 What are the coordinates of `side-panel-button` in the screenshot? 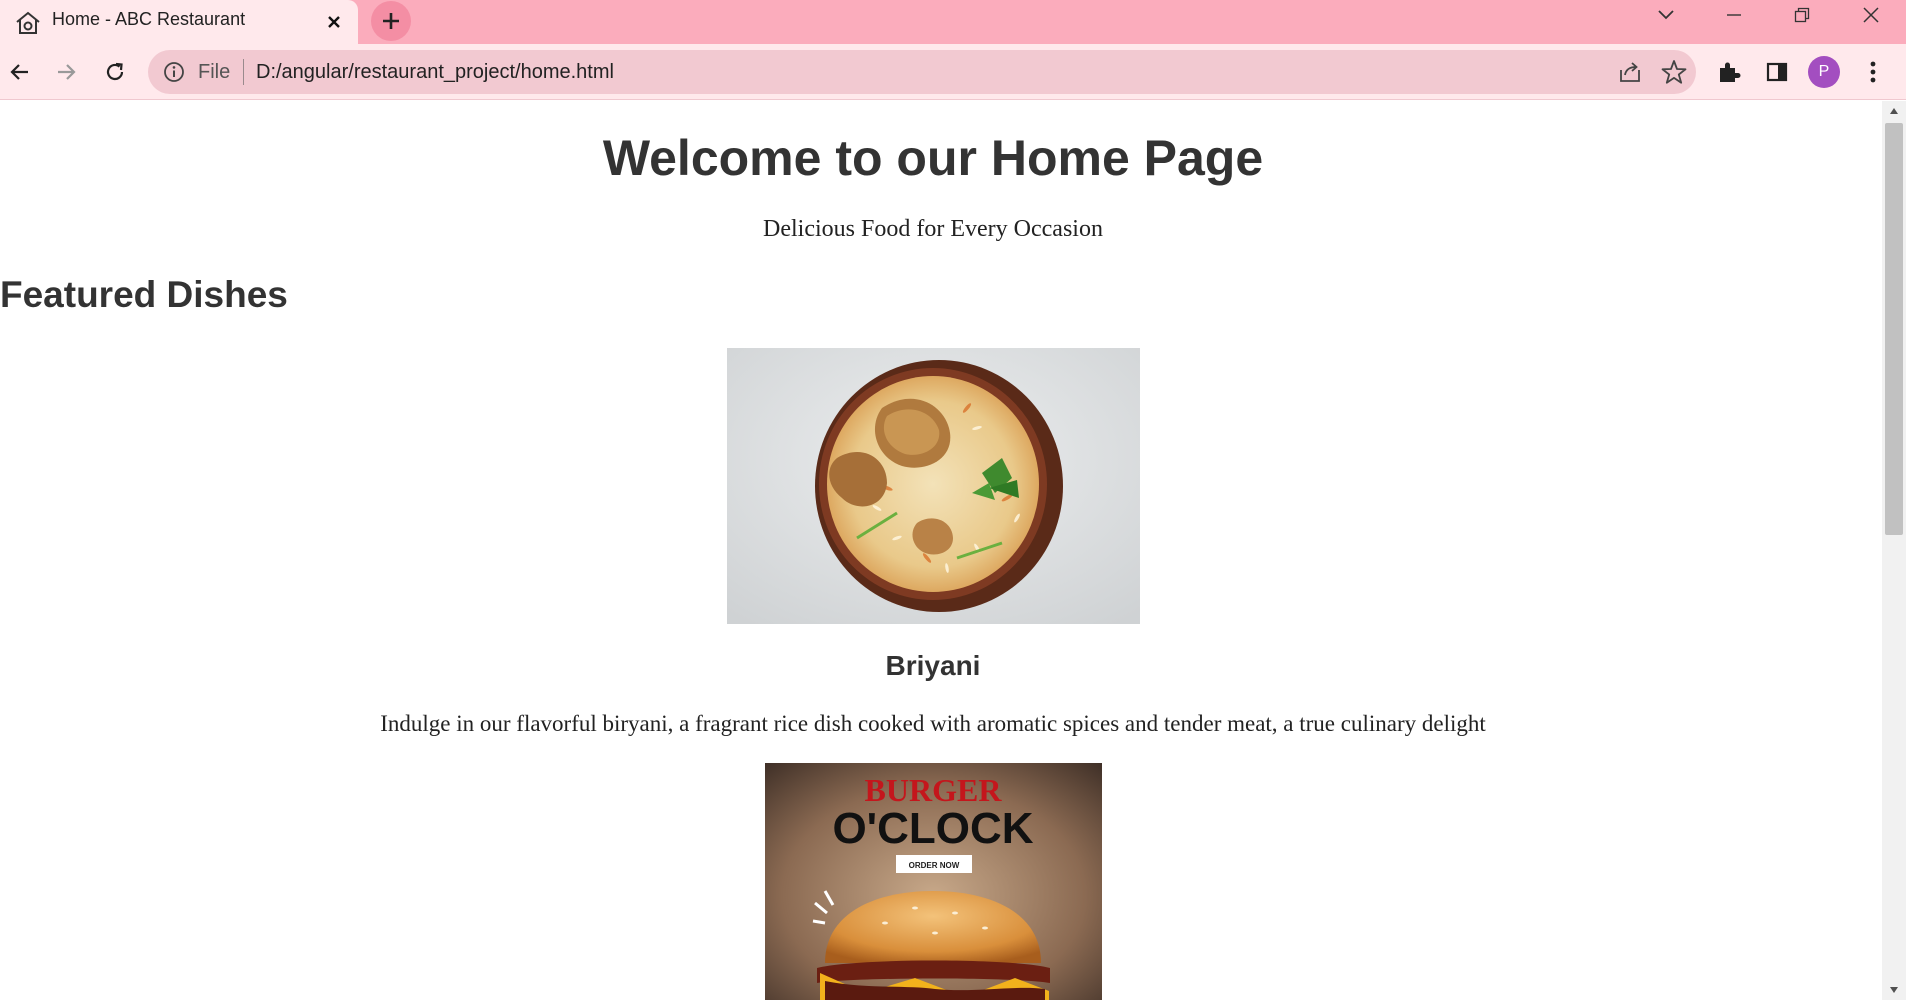 It's located at (1777, 72).